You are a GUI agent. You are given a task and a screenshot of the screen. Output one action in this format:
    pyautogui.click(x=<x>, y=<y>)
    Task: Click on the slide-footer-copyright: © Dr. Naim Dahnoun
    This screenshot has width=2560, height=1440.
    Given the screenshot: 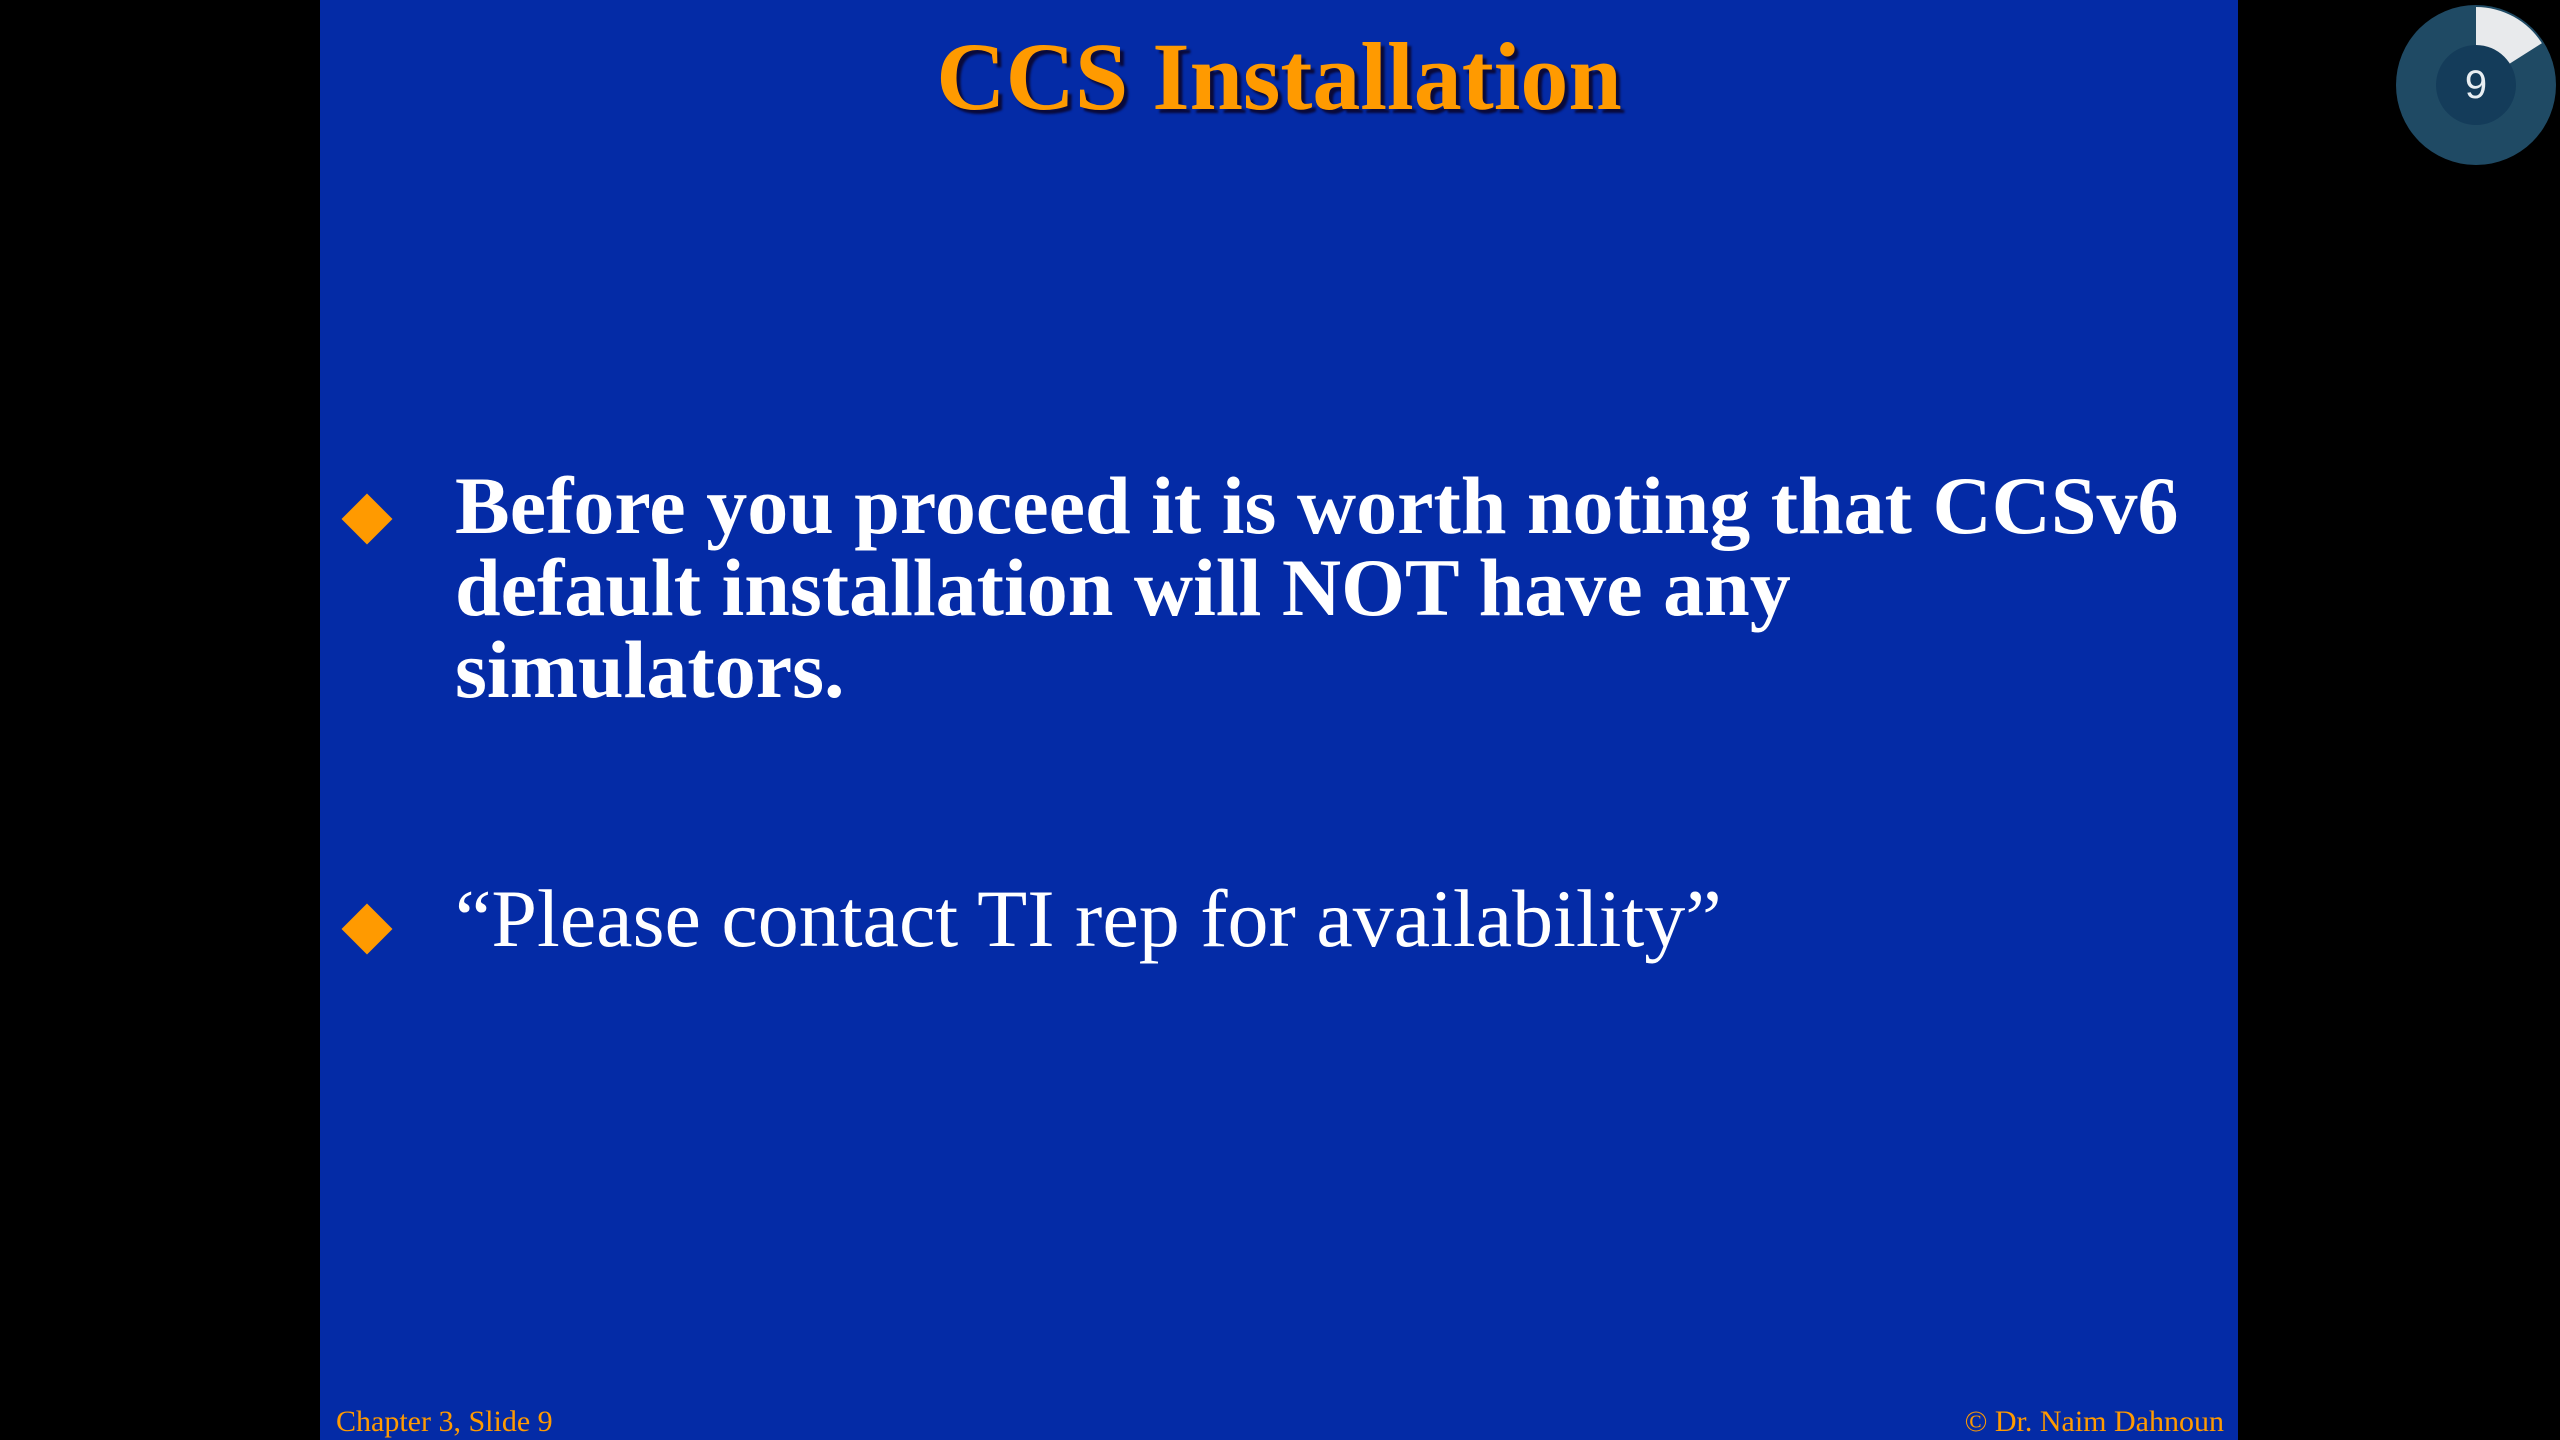 What is the action you would take?
    pyautogui.click(x=2094, y=1421)
    